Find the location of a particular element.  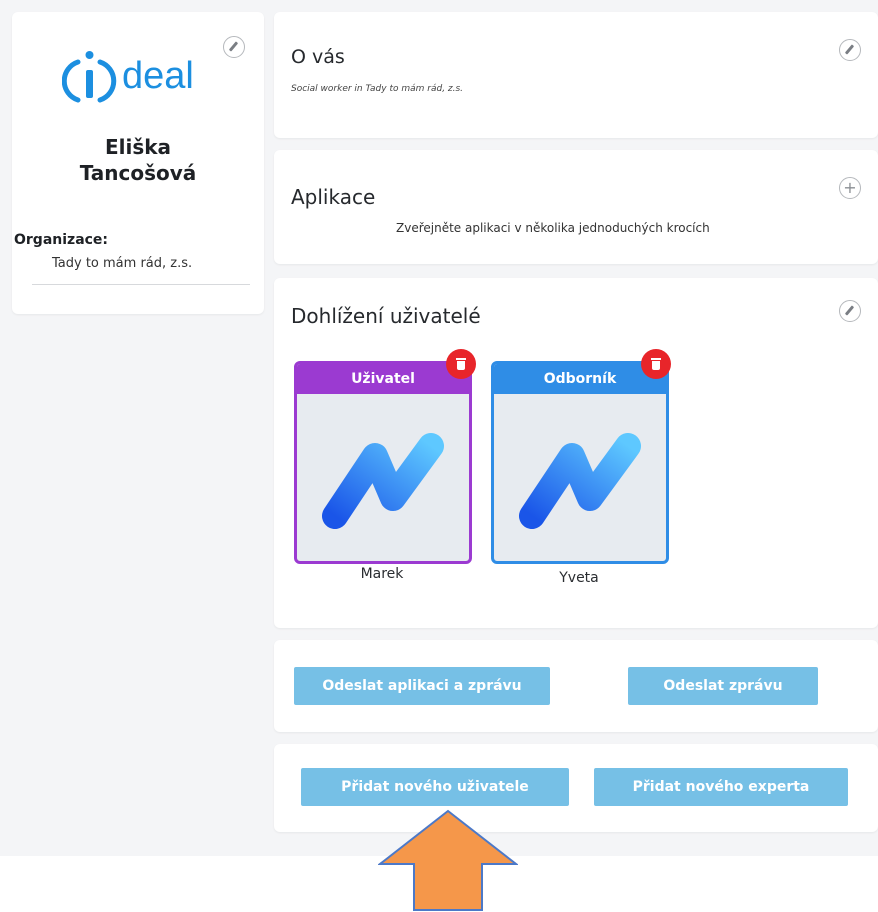

delete-user-trash-icon is located at coordinates (461, 364).